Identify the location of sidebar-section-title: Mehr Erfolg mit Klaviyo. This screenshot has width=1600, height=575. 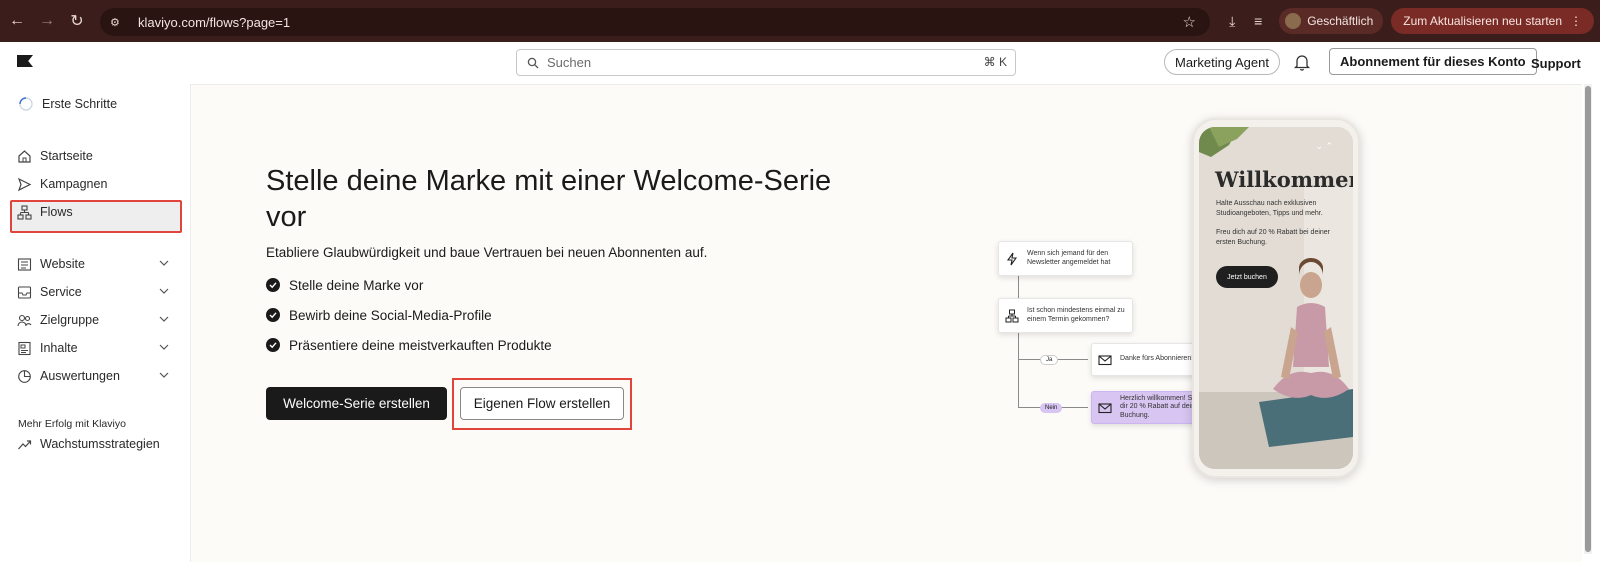
(72, 424).